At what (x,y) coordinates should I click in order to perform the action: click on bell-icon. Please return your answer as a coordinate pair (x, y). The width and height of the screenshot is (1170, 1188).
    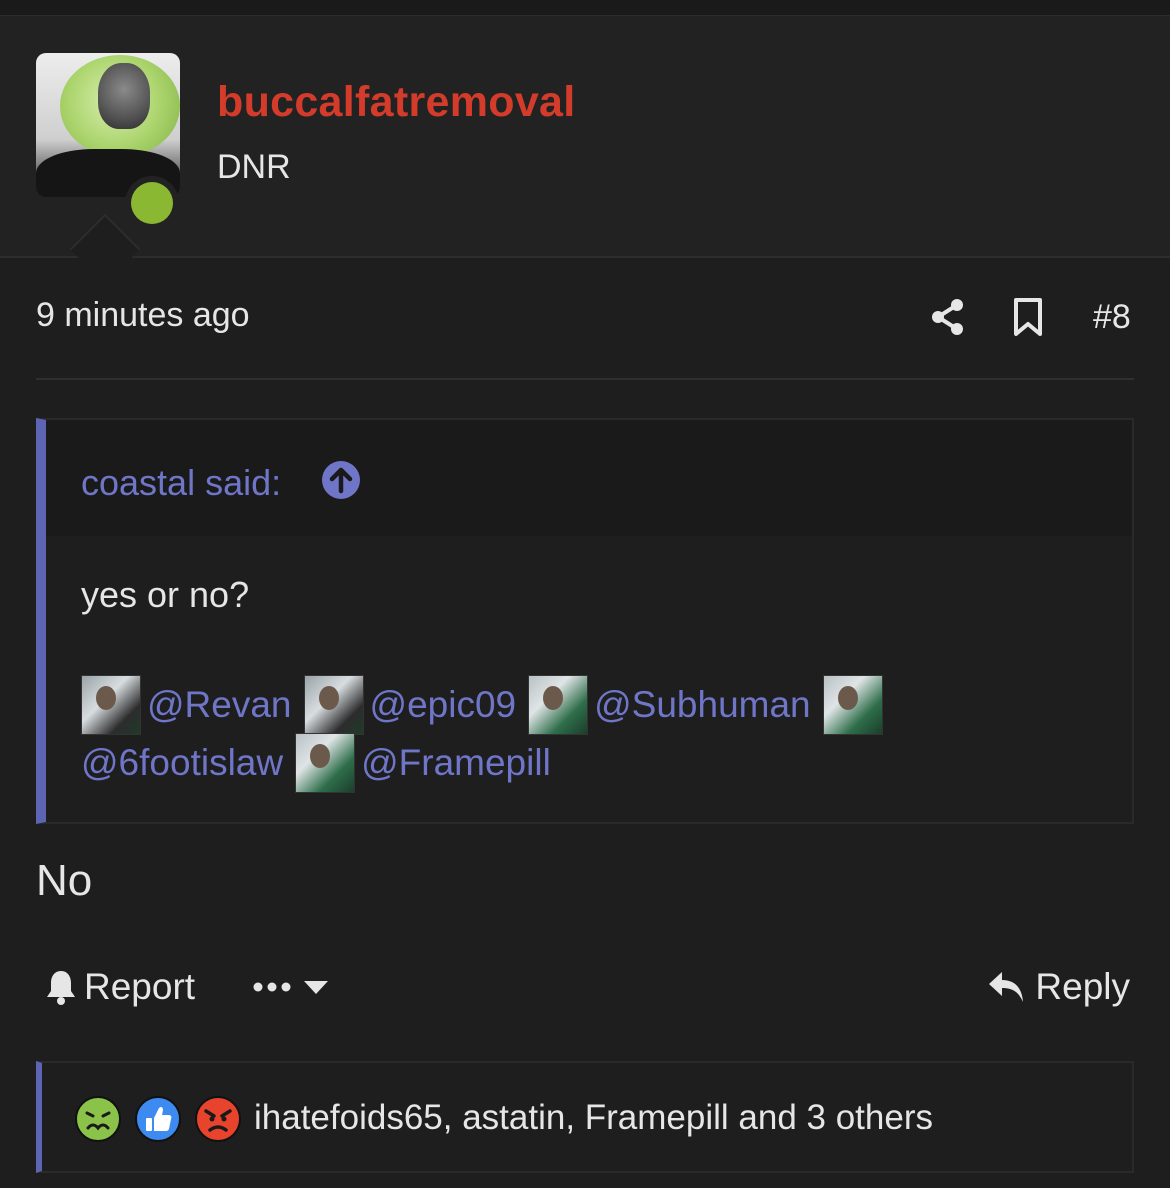
    Looking at the image, I should click on (61, 988).